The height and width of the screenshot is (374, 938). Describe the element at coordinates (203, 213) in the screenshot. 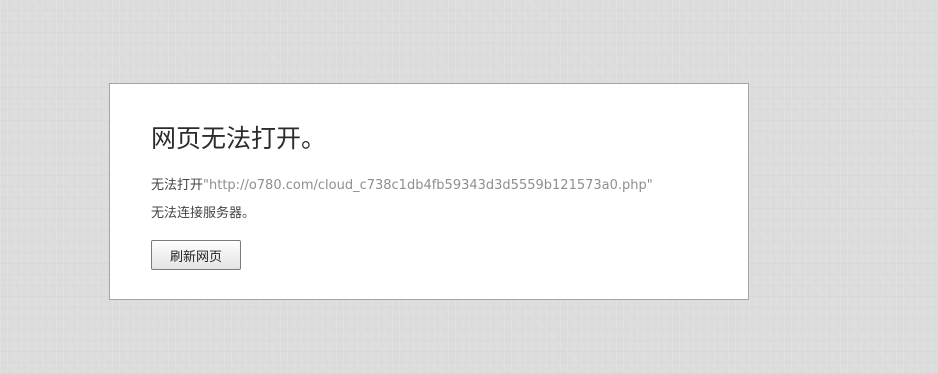

I see `error-reason: 无法连接服务器。` at that location.